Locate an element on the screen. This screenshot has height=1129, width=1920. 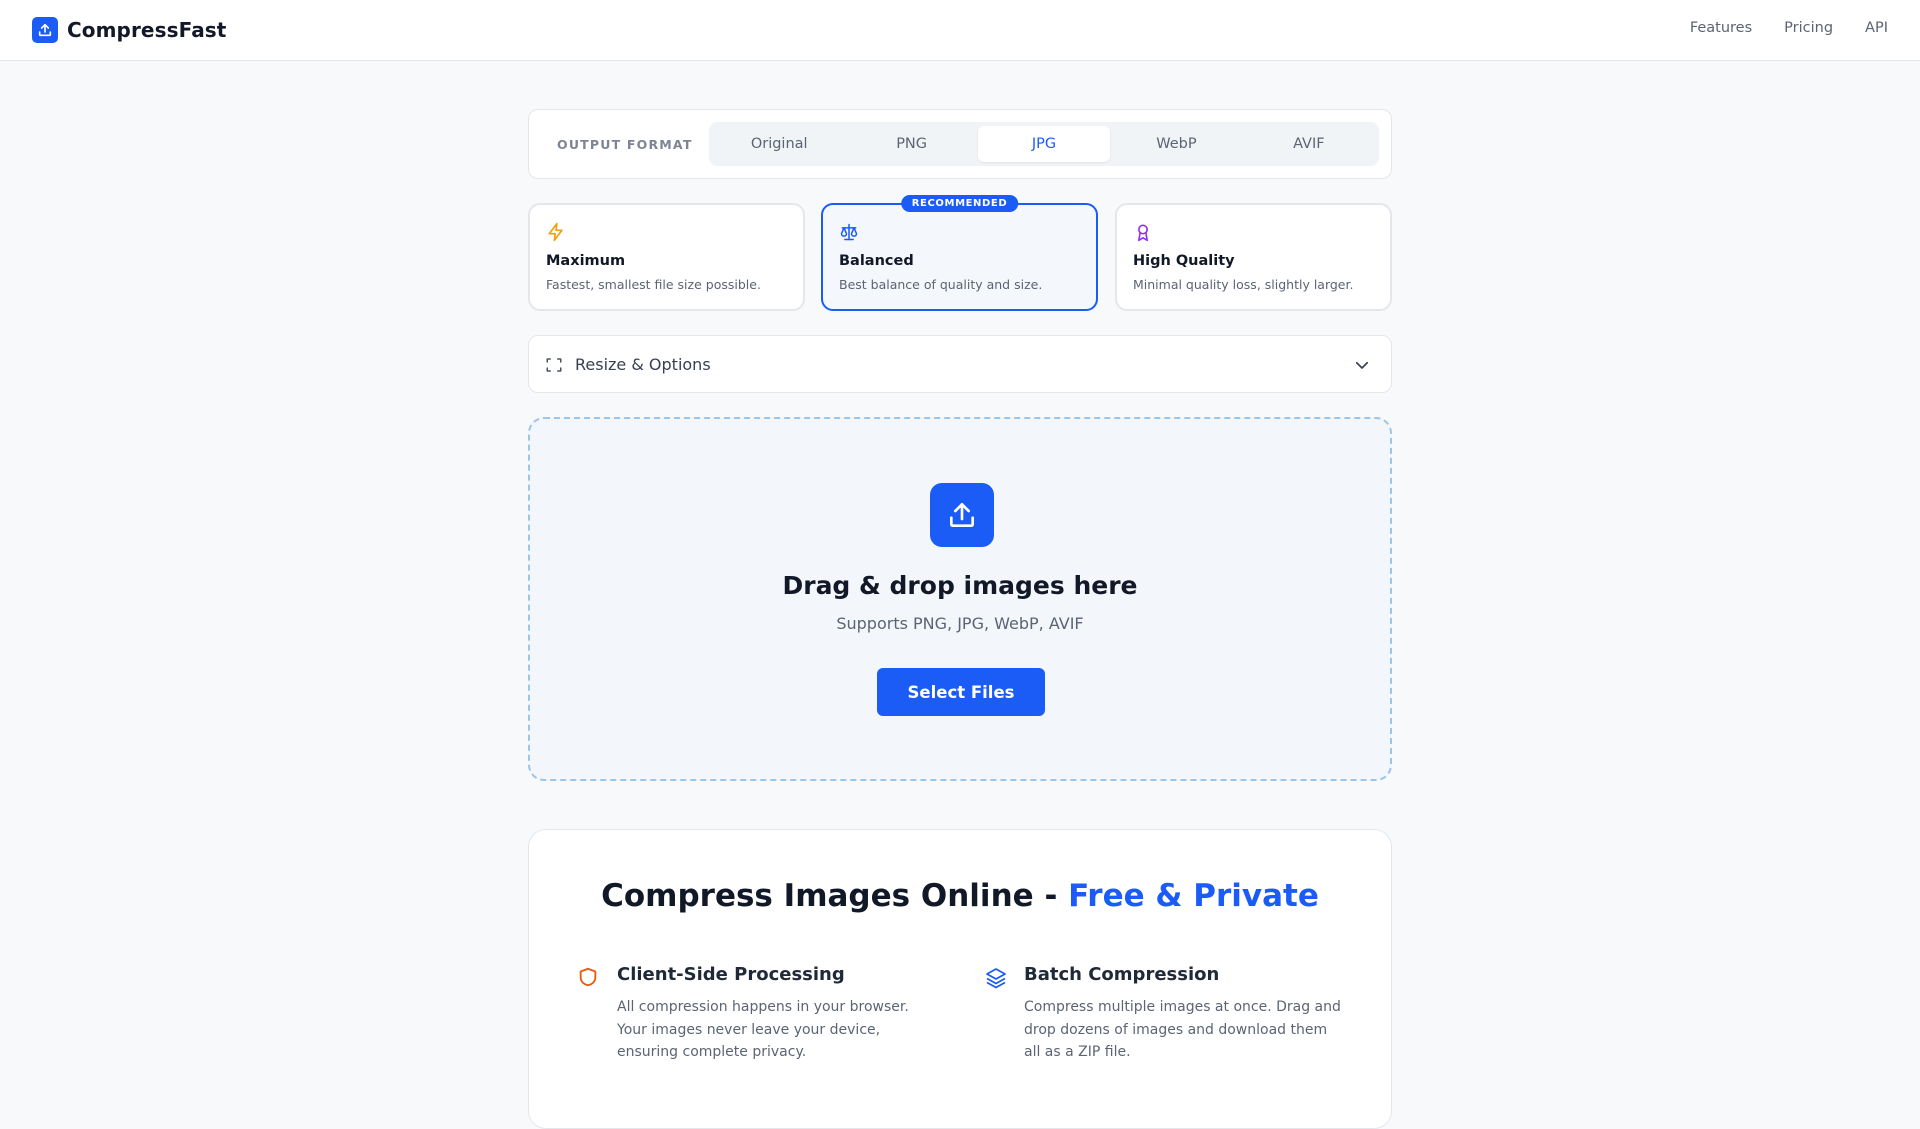
format-option-webp: WebP is located at coordinates (1176, 144).